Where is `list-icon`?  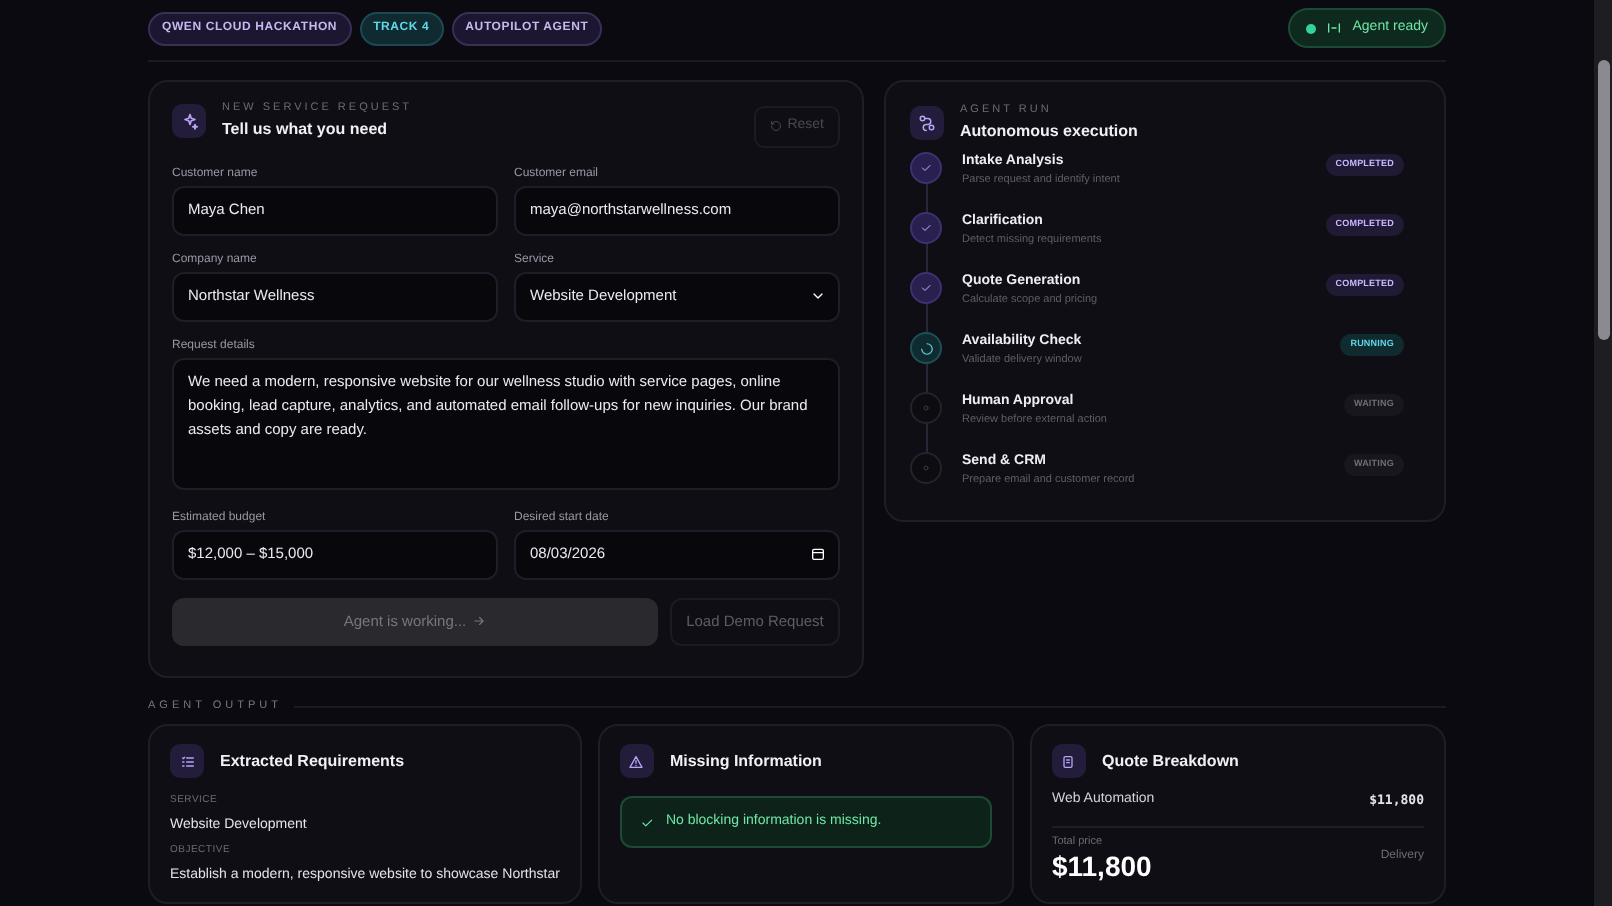 list-icon is located at coordinates (187, 761).